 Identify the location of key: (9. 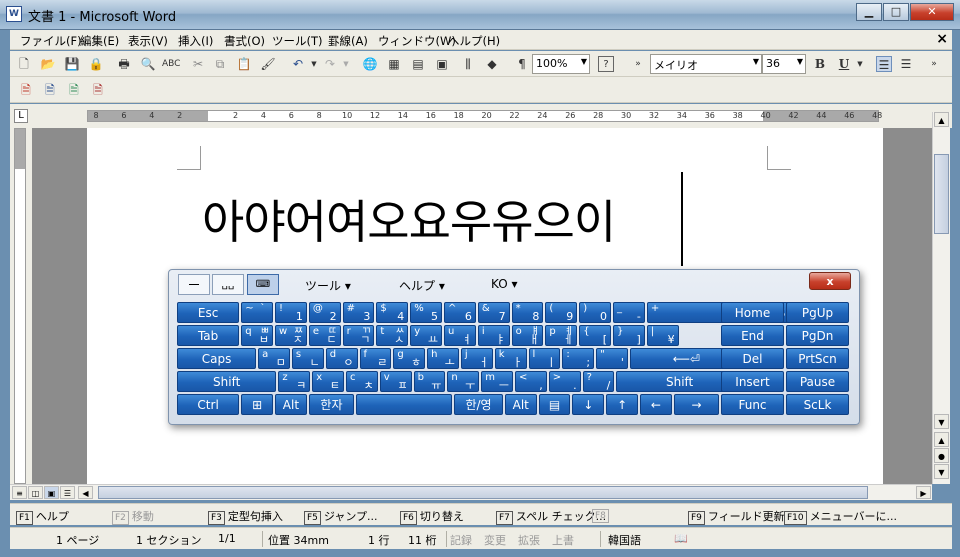
(561, 312).